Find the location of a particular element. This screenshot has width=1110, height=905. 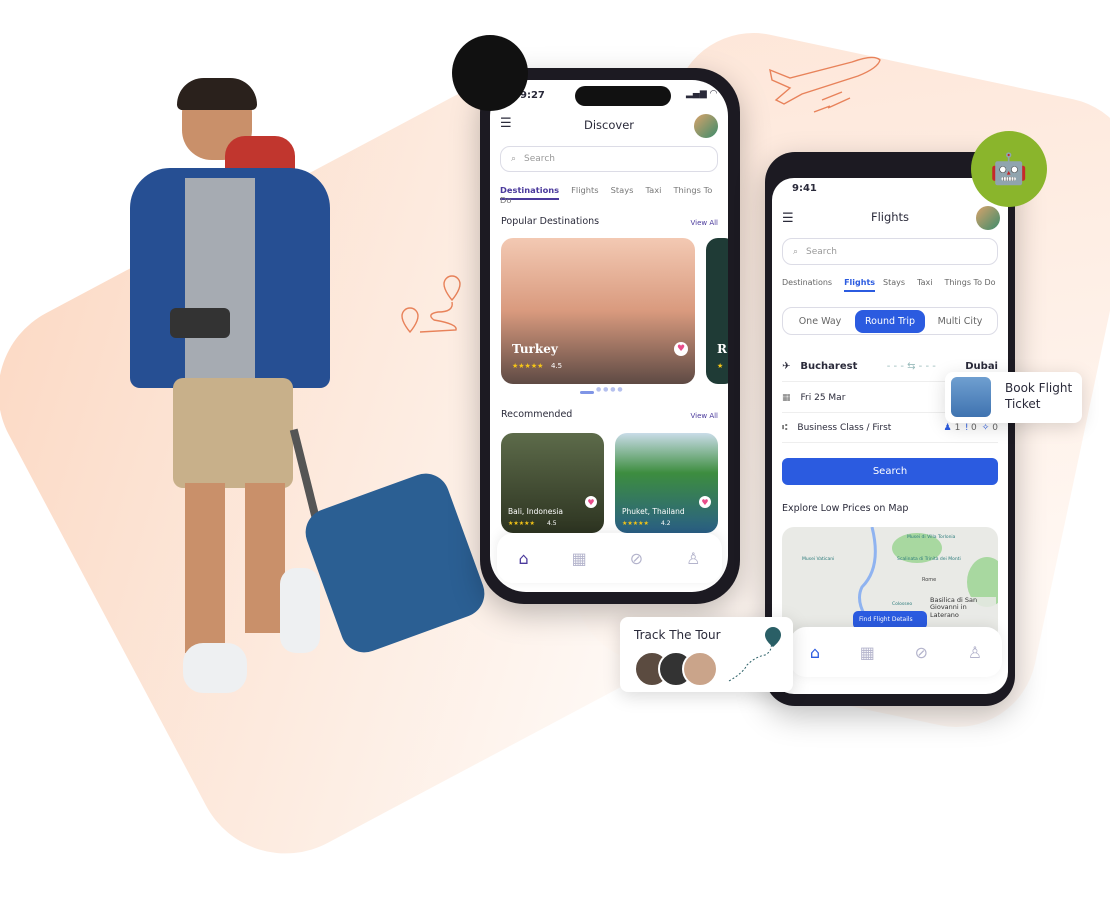

swap-icon: - - - ⇆ - - - is located at coordinates (911, 366).